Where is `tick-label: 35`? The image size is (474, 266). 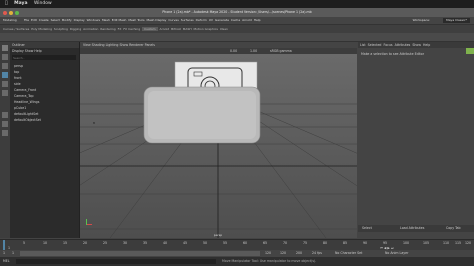 tick-label: 35 is located at coordinates (145, 243).